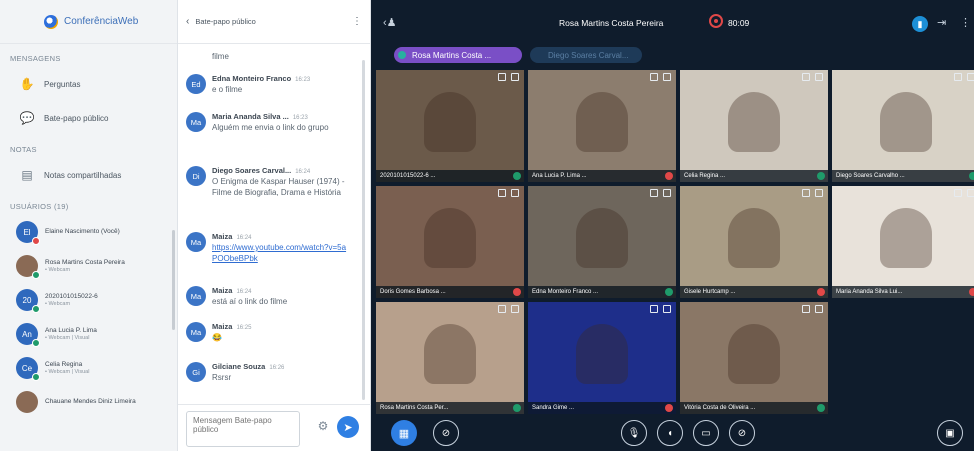 This screenshot has width=974, height=451. Describe the element at coordinates (706, 433) in the screenshot. I see `webcam-button: ▭` at that location.